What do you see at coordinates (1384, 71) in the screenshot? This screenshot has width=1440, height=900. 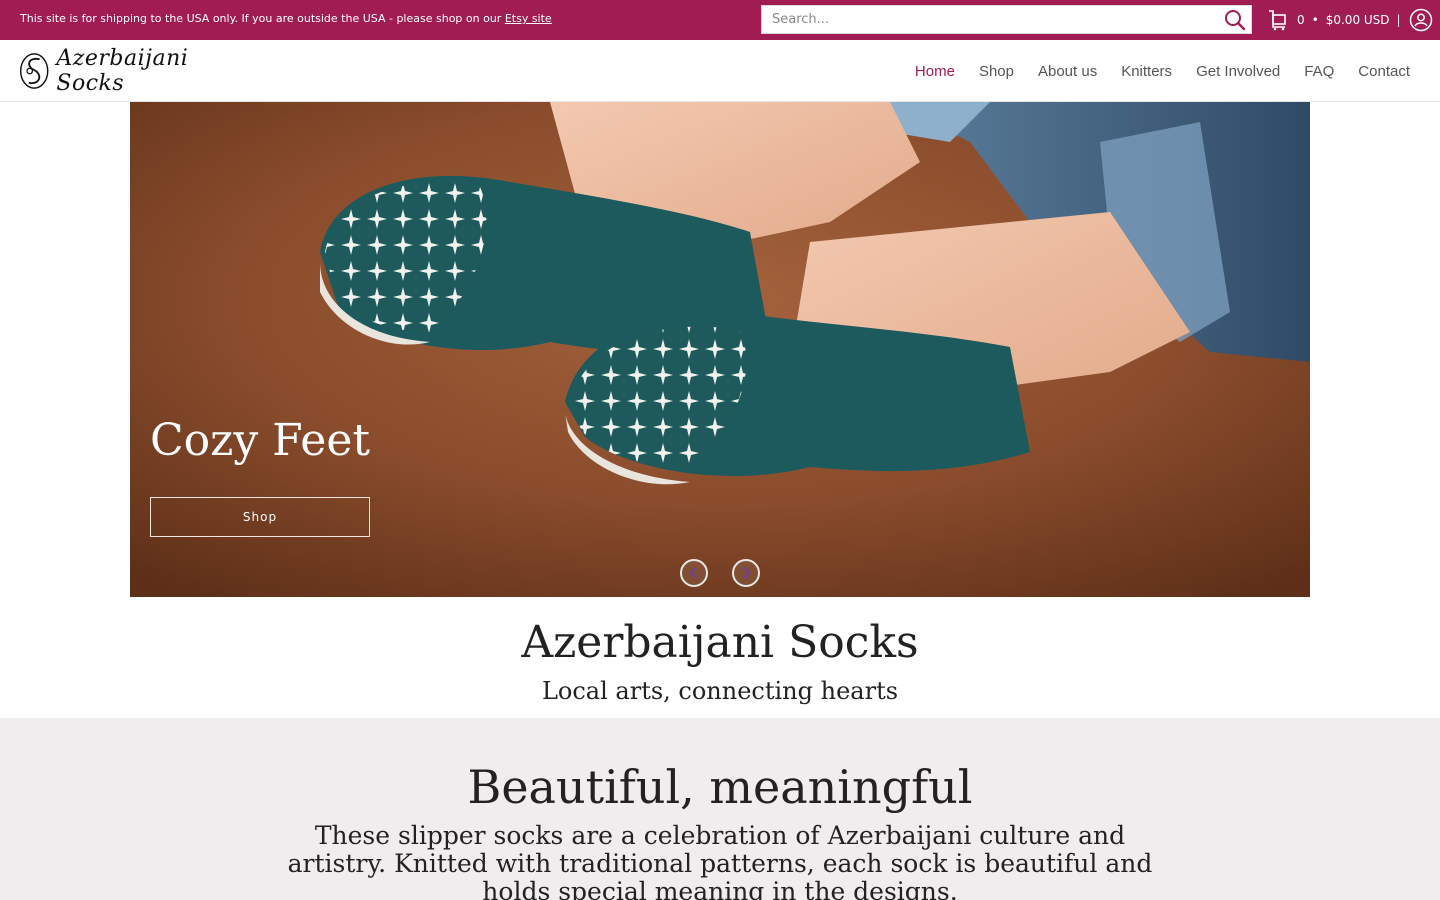 I see `nav-contact: Contact` at bounding box center [1384, 71].